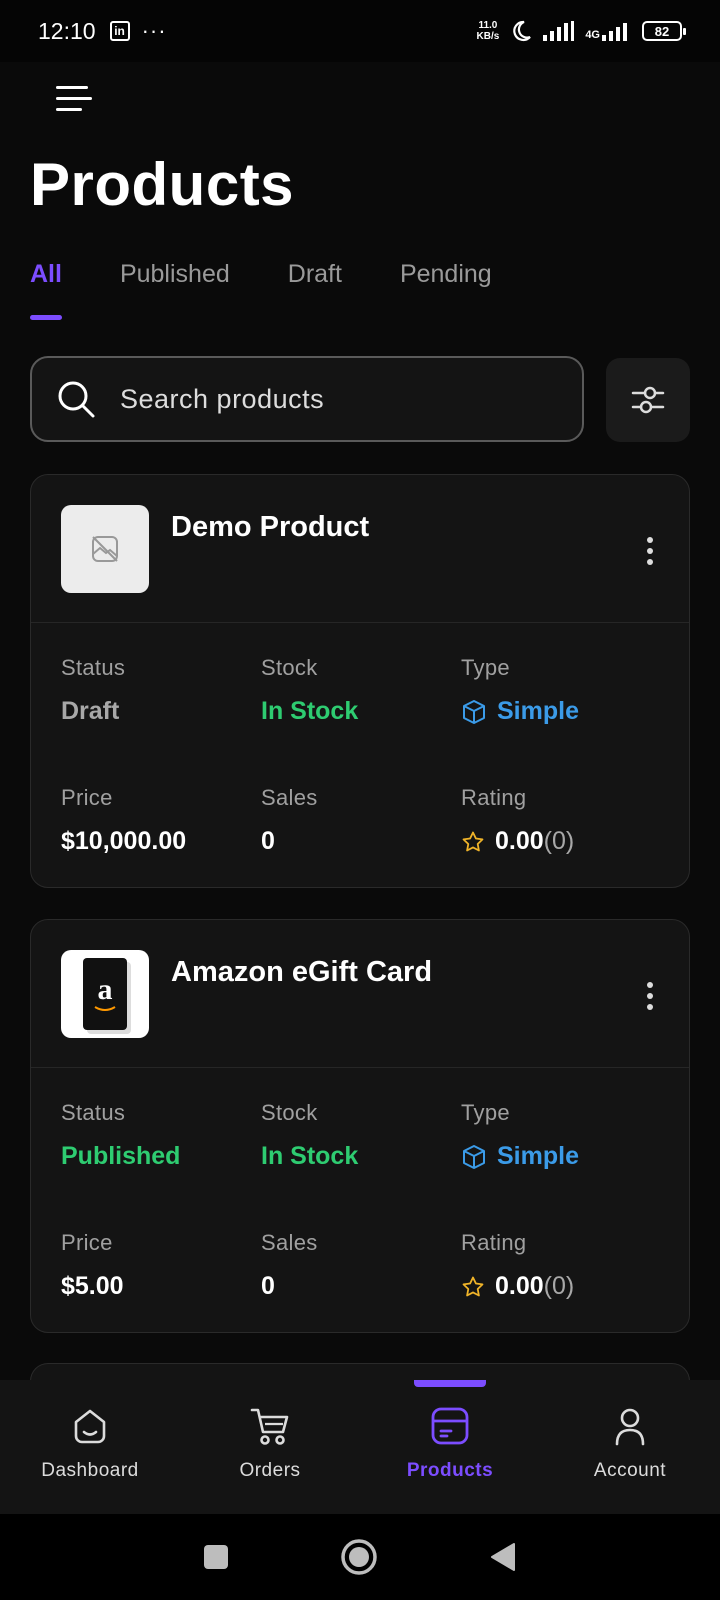 This screenshot has height=1600, width=720. What do you see at coordinates (360, 994) in the screenshot?
I see `product-card-header: a Amazon eGift Card` at bounding box center [360, 994].